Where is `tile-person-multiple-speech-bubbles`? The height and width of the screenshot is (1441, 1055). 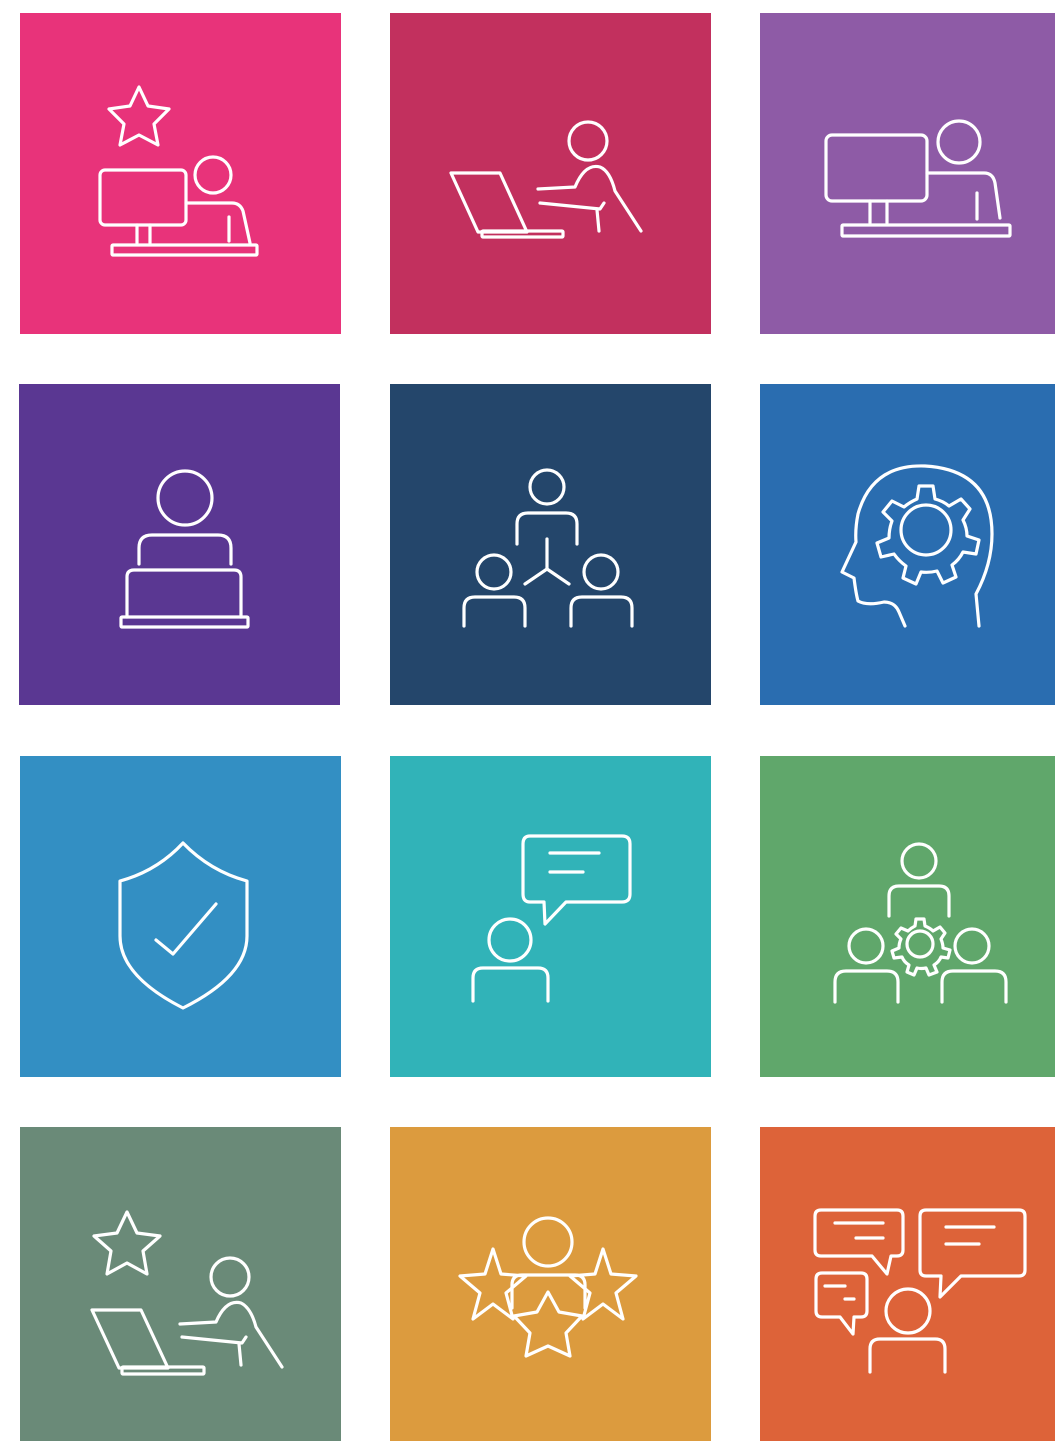
tile-person-multiple-speech-bubbles is located at coordinates (907, 1284).